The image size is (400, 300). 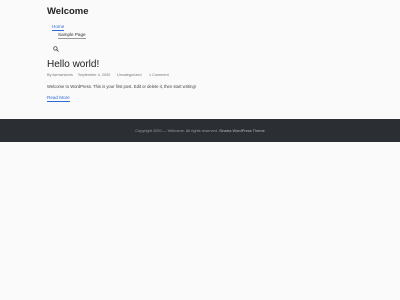 What do you see at coordinates (129, 75) in the screenshot?
I see `post-meta-category: Uncategorized` at bounding box center [129, 75].